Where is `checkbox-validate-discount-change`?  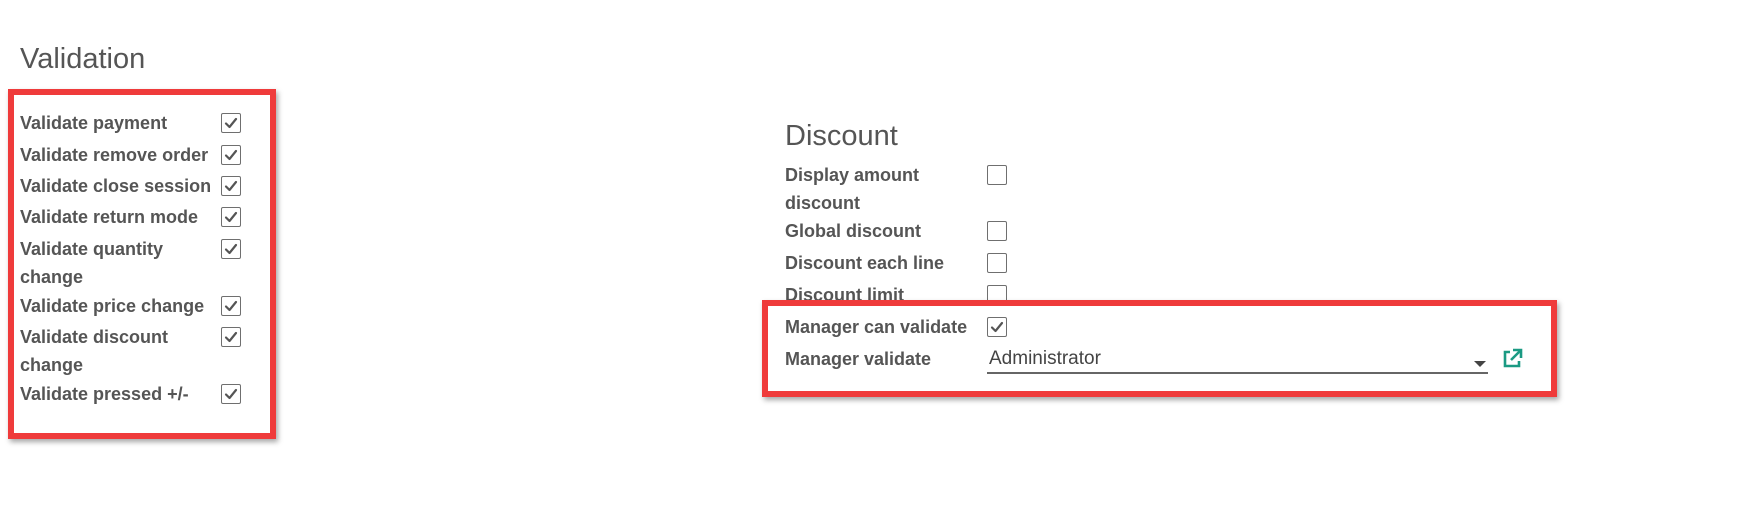 checkbox-validate-discount-change is located at coordinates (231, 337).